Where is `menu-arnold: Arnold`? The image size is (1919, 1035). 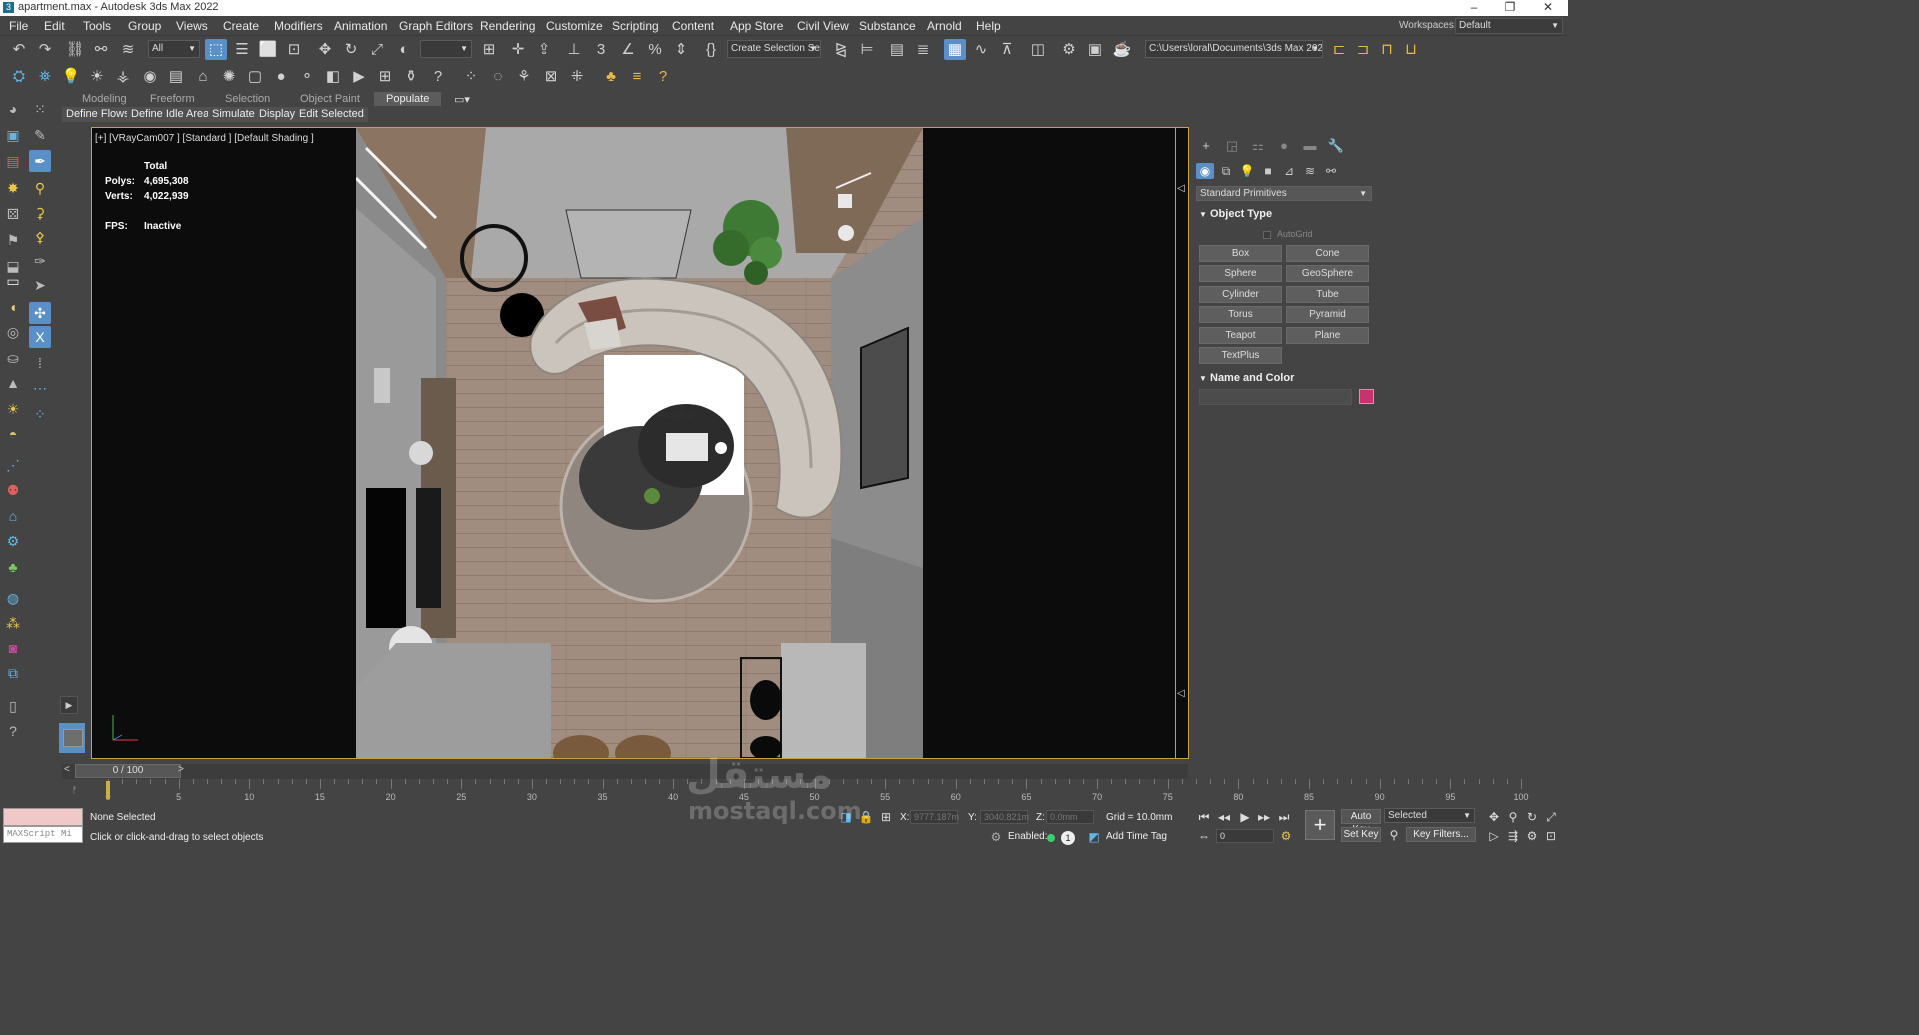
menu-arnold: Arnold is located at coordinates (944, 26).